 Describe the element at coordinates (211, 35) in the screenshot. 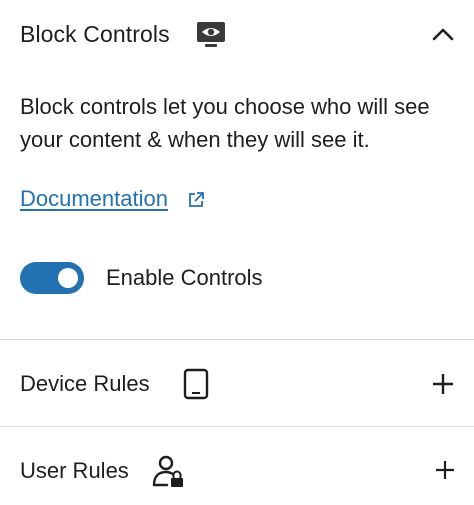

I see `eye-monitor-icon` at that location.